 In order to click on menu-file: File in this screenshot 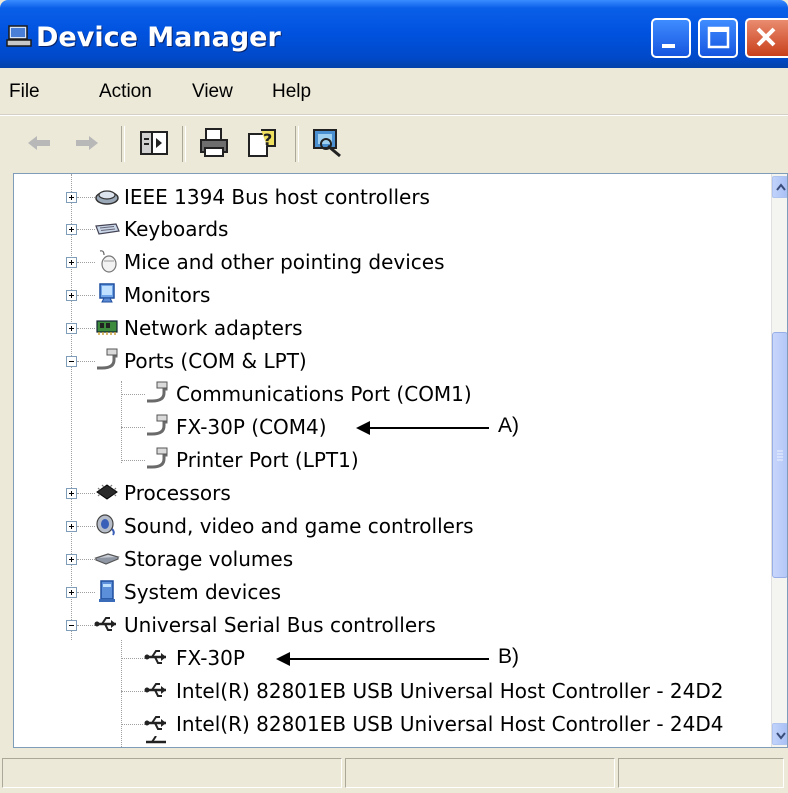, I will do `click(24, 92)`.